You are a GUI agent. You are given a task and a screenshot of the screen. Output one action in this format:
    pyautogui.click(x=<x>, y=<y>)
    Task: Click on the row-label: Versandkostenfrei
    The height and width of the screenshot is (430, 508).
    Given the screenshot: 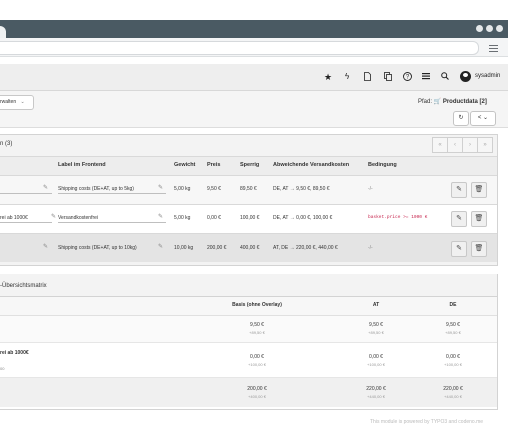 What is the action you would take?
    pyautogui.click(x=78, y=218)
    